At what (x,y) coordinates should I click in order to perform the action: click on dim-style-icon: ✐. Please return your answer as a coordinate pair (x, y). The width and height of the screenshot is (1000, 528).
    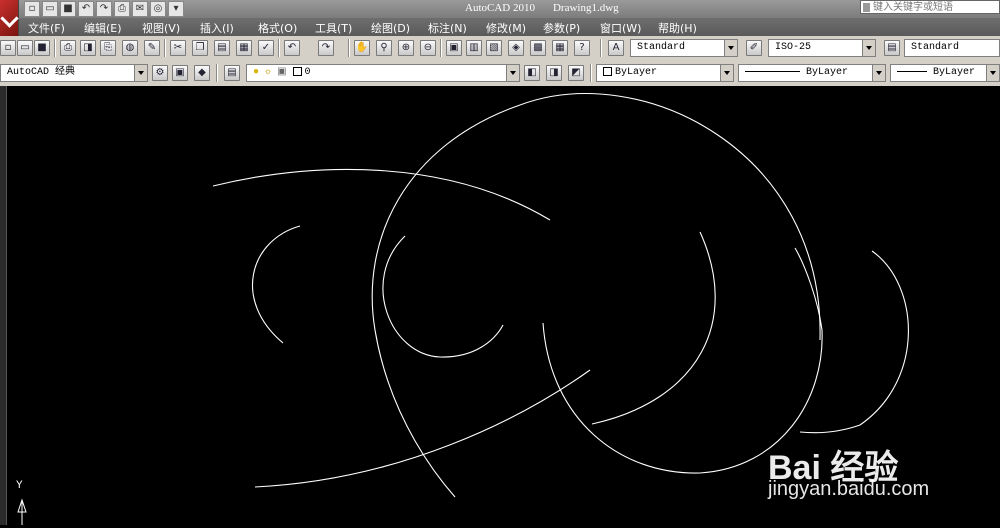
    Looking at the image, I should click on (754, 48).